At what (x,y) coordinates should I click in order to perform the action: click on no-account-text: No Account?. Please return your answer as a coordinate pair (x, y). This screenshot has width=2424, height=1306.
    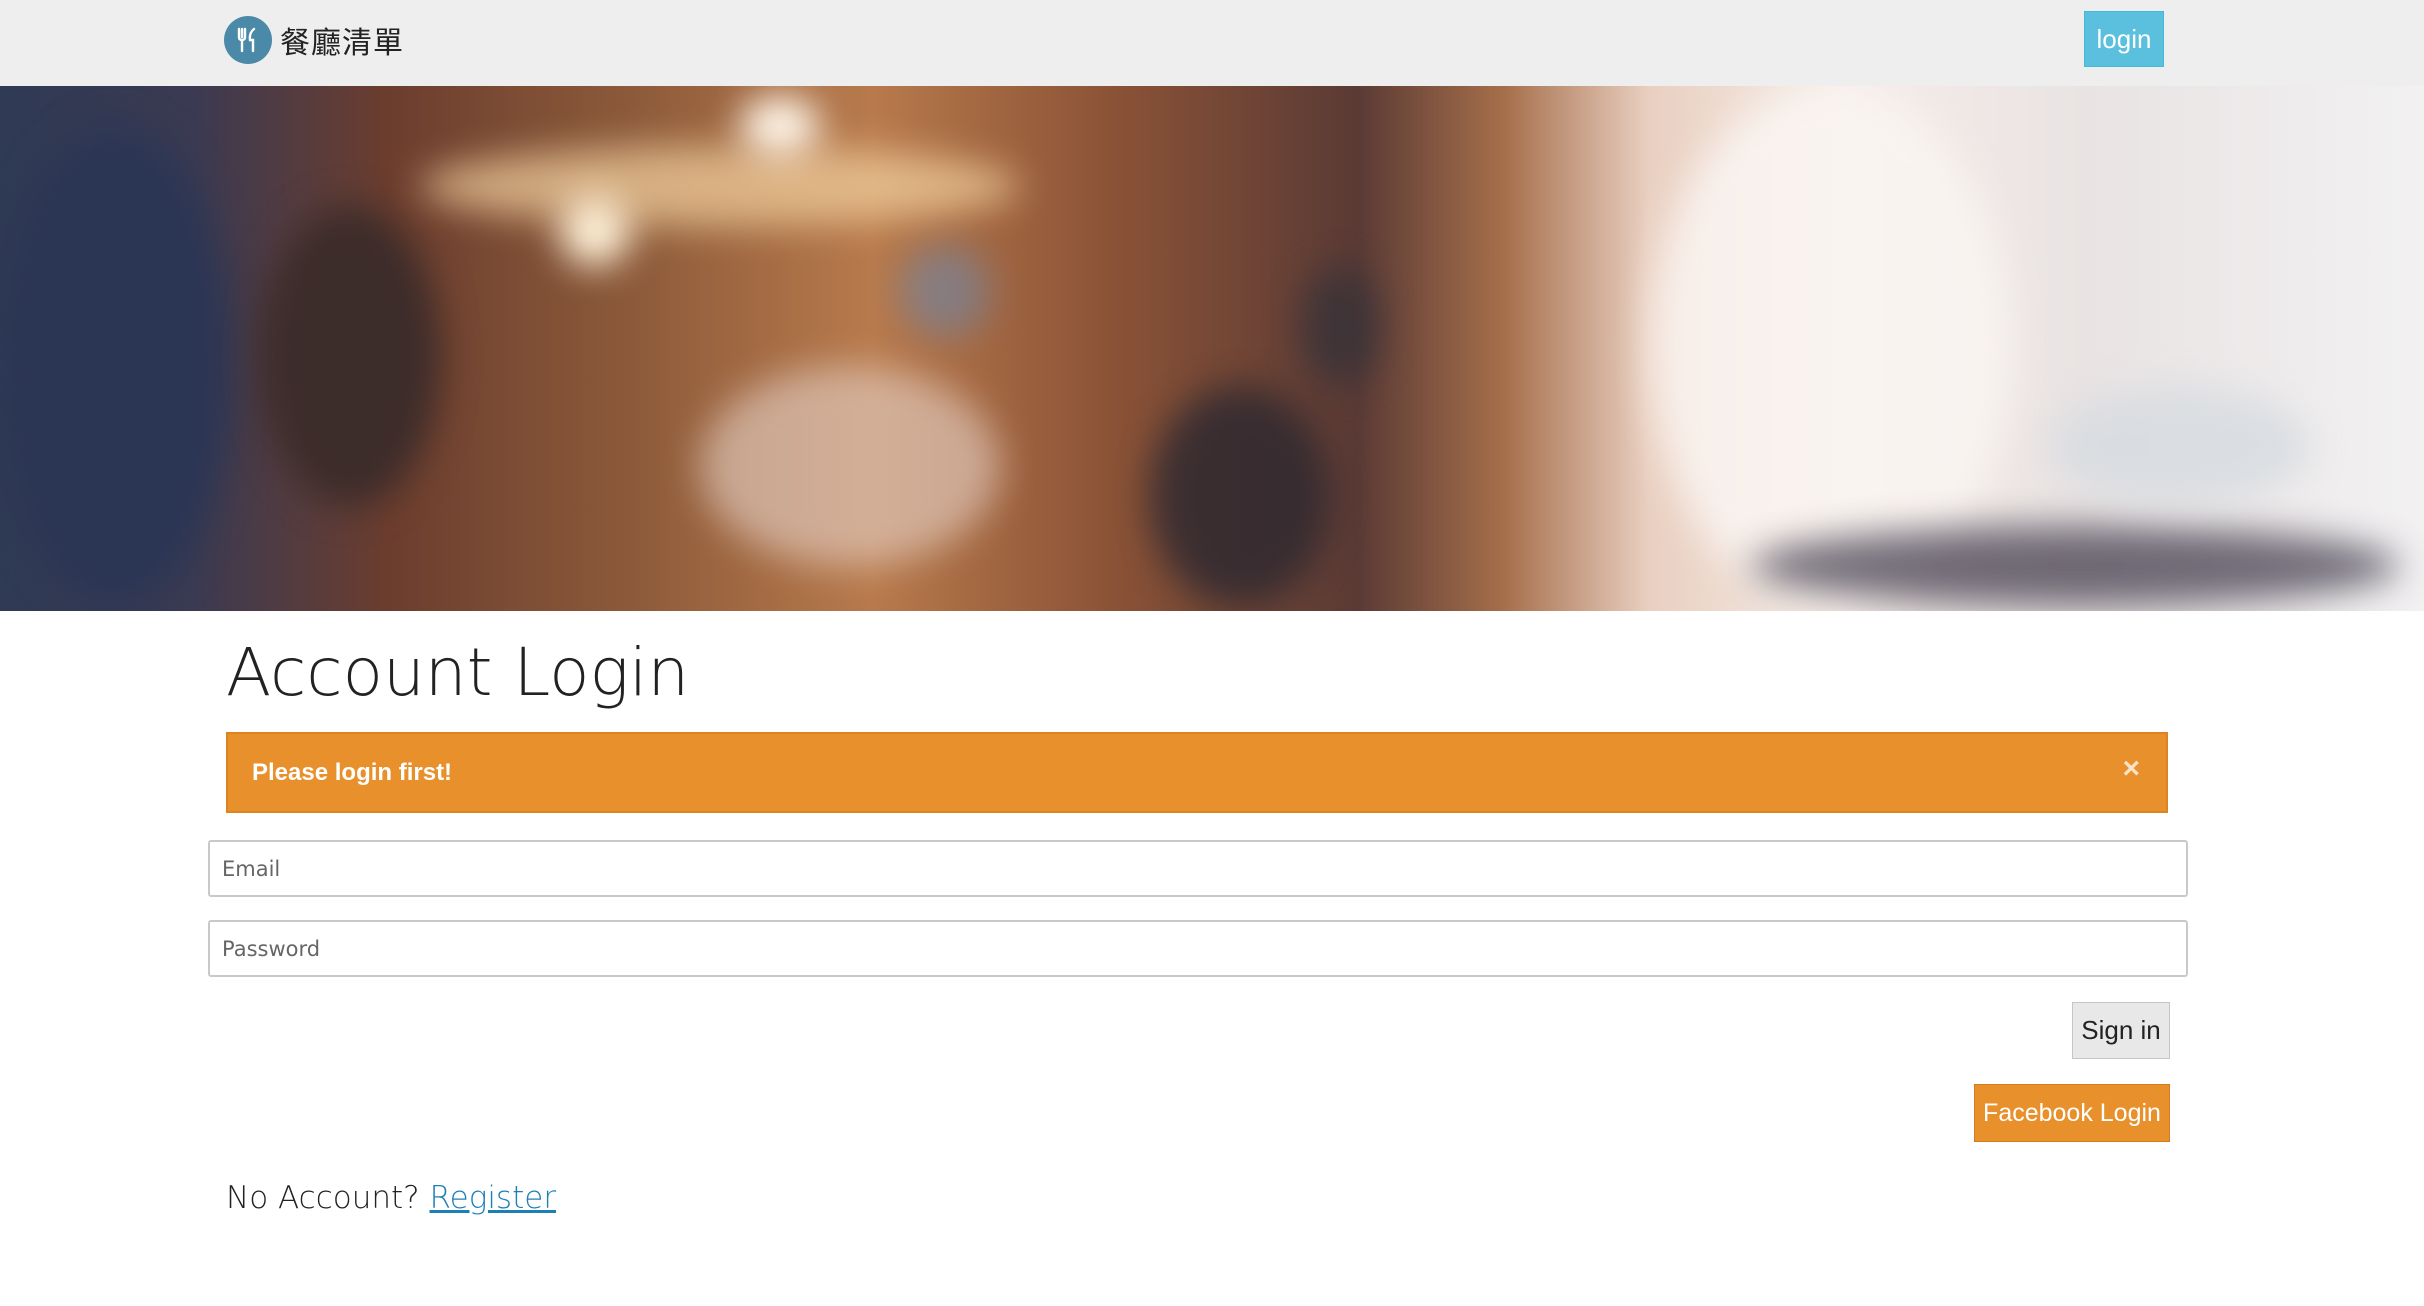
    Looking at the image, I should click on (323, 1198).